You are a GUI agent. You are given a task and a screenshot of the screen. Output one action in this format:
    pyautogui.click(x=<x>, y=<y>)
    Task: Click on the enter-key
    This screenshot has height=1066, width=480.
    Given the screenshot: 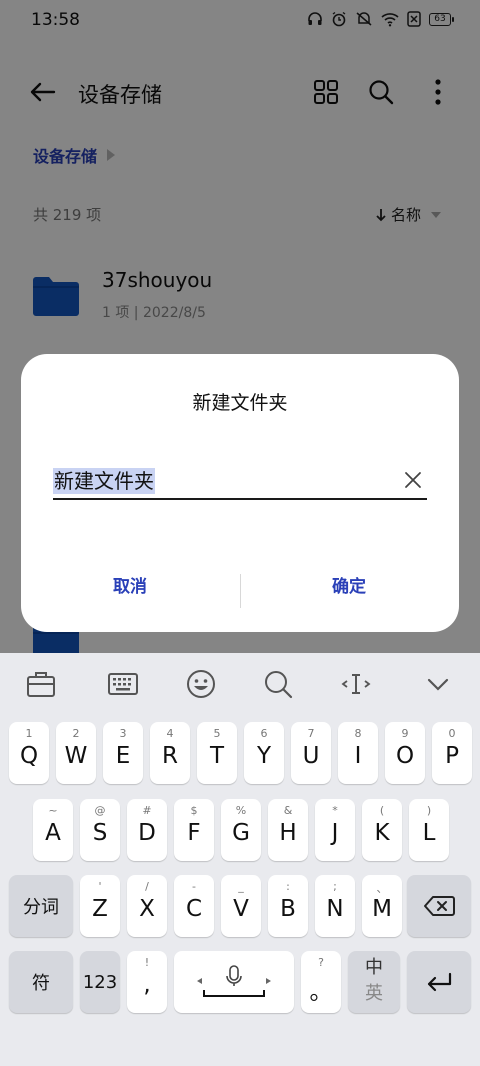 What is the action you would take?
    pyautogui.click(x=439, y=982)
    